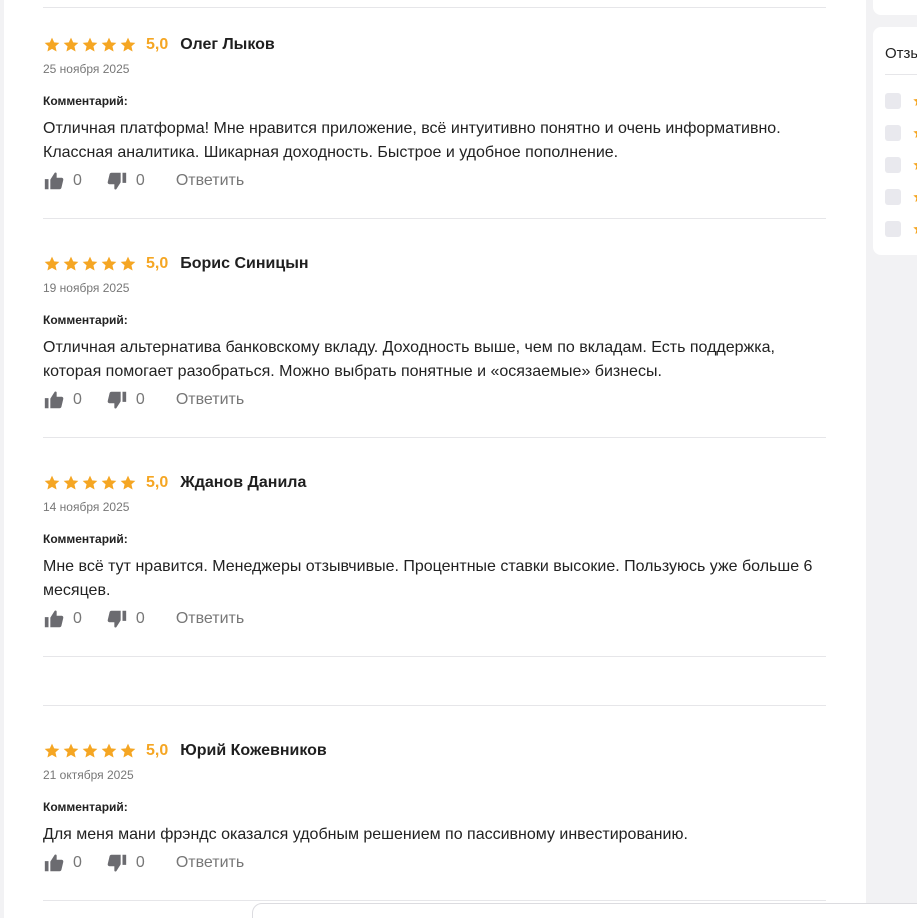 The width and height of the screenshot is (917, 918). What do you see at coordinates (901, 53) in the screenshot?
I see `filter-title: Отзы` at bounding box center [901, 53].